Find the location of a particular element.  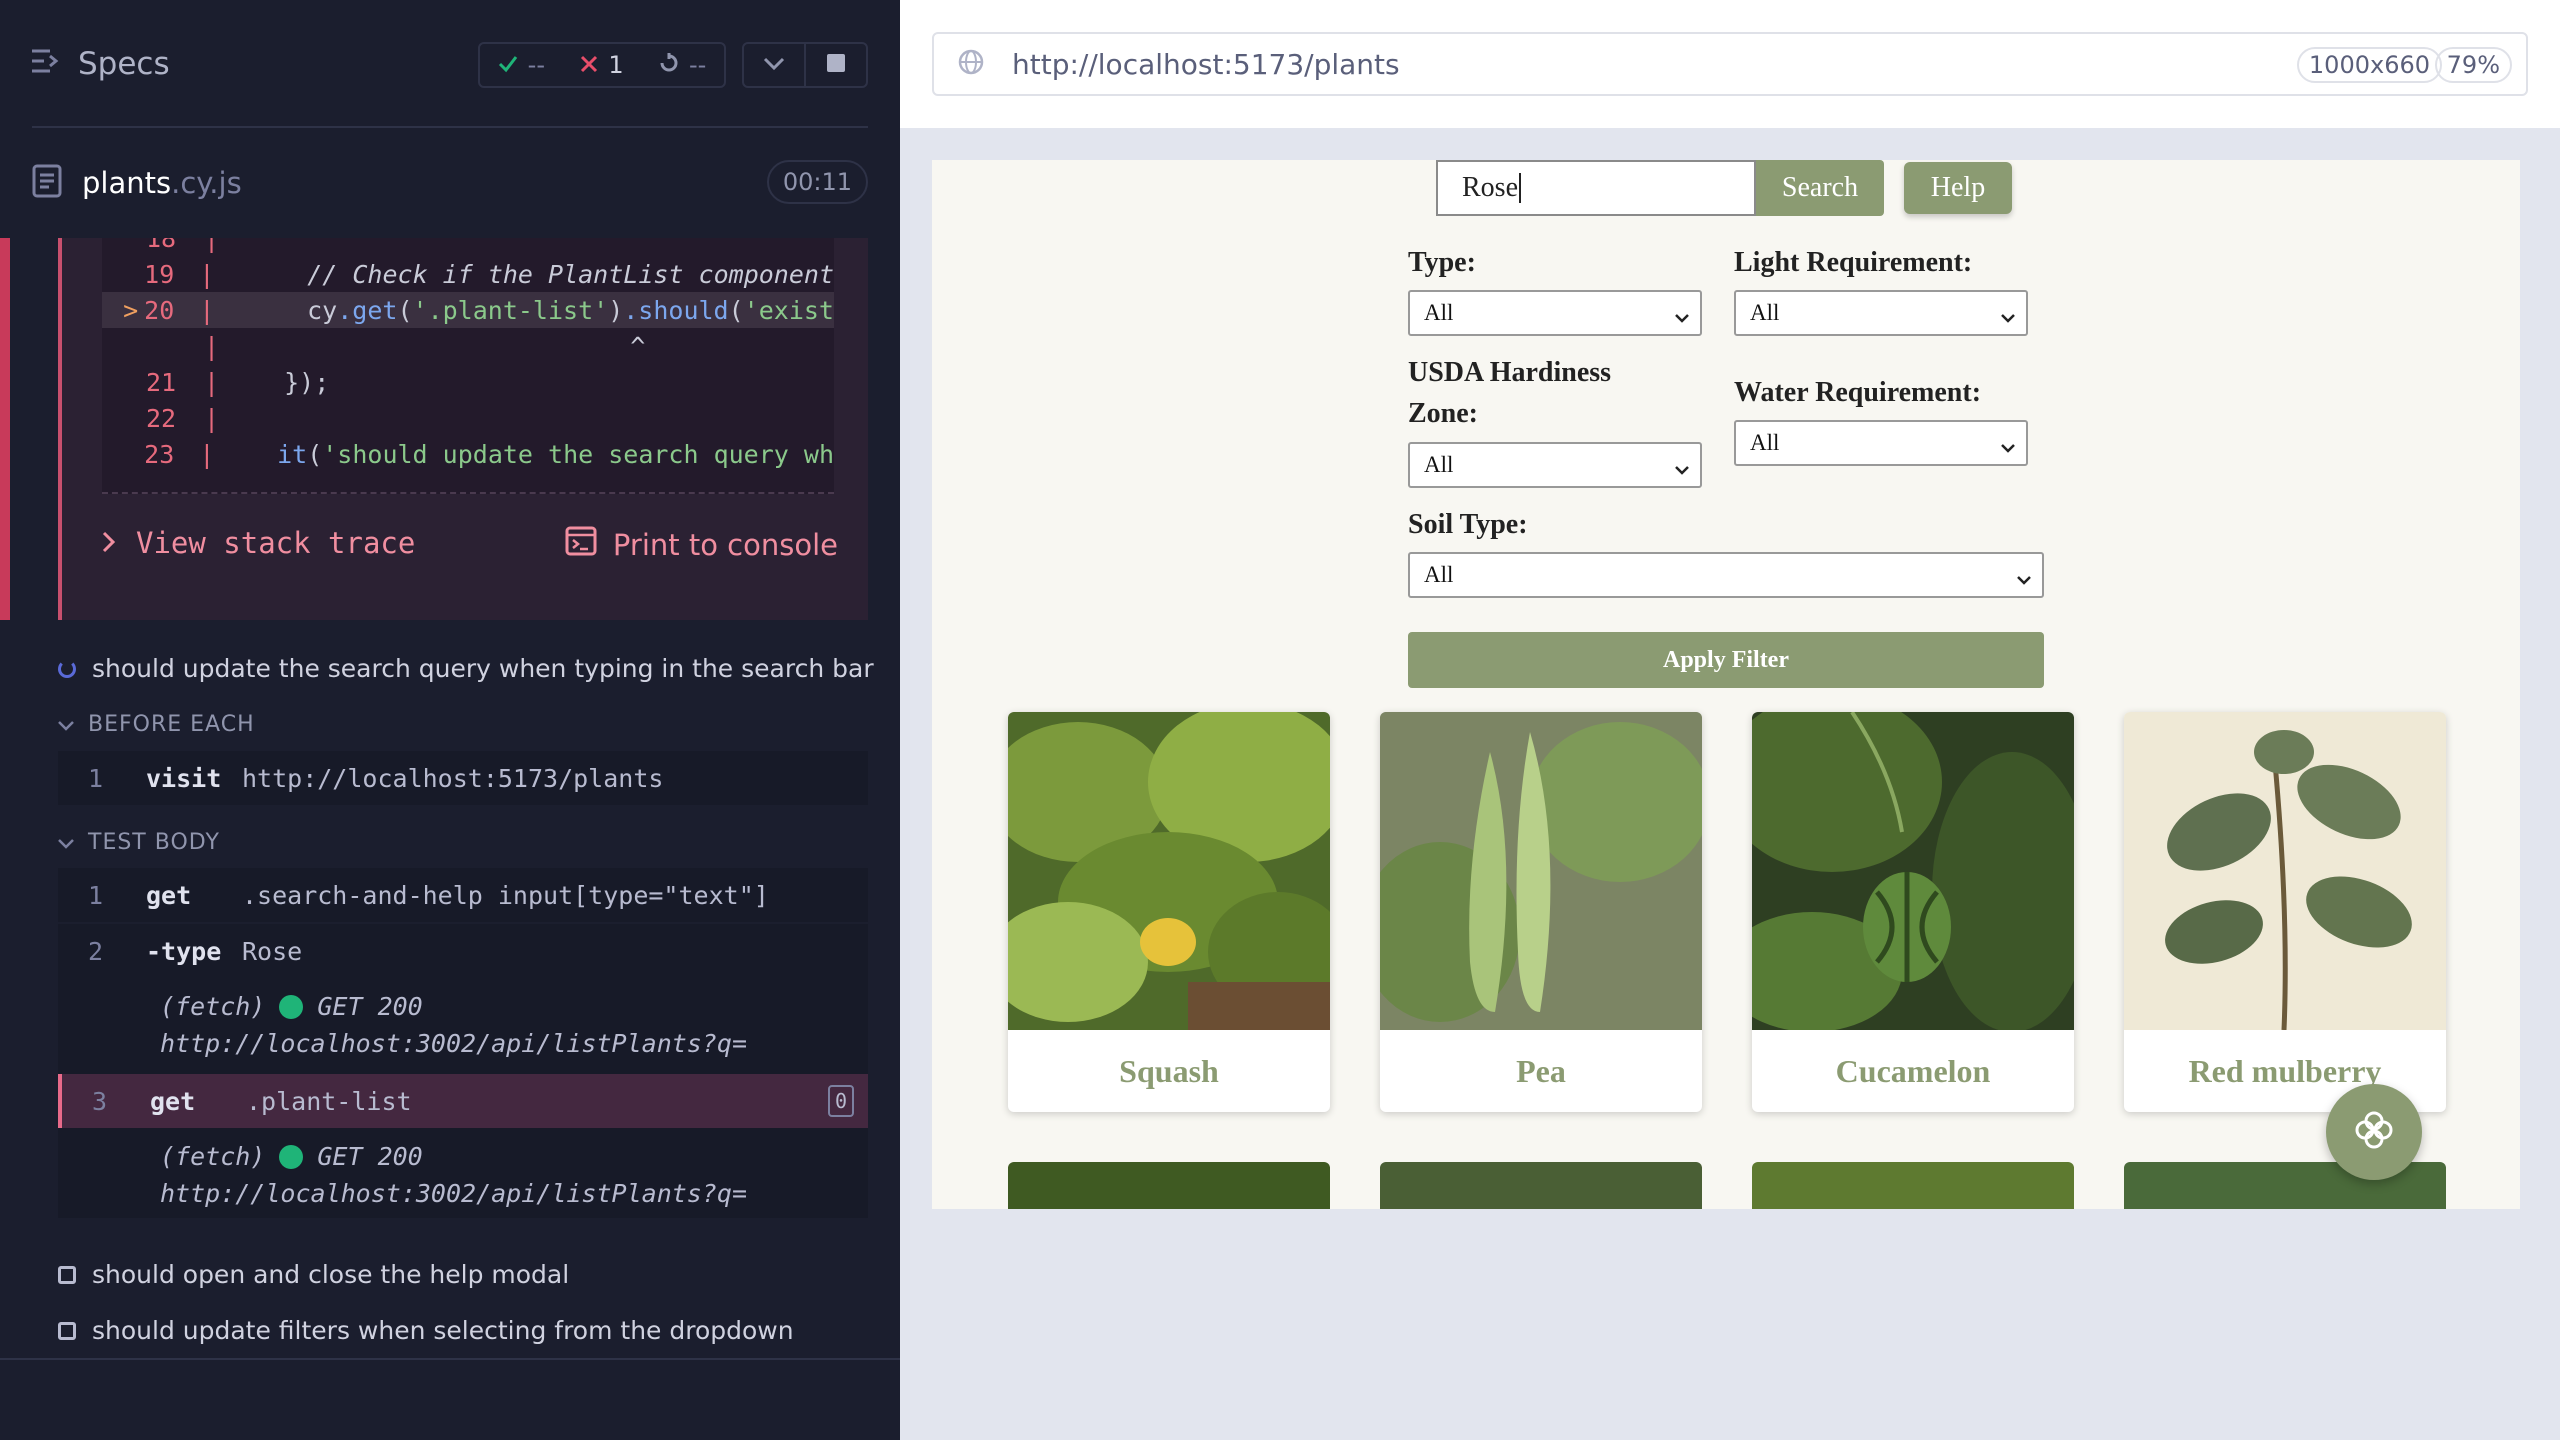

reporter-footer-divider is located at coordinates (450, 1359).